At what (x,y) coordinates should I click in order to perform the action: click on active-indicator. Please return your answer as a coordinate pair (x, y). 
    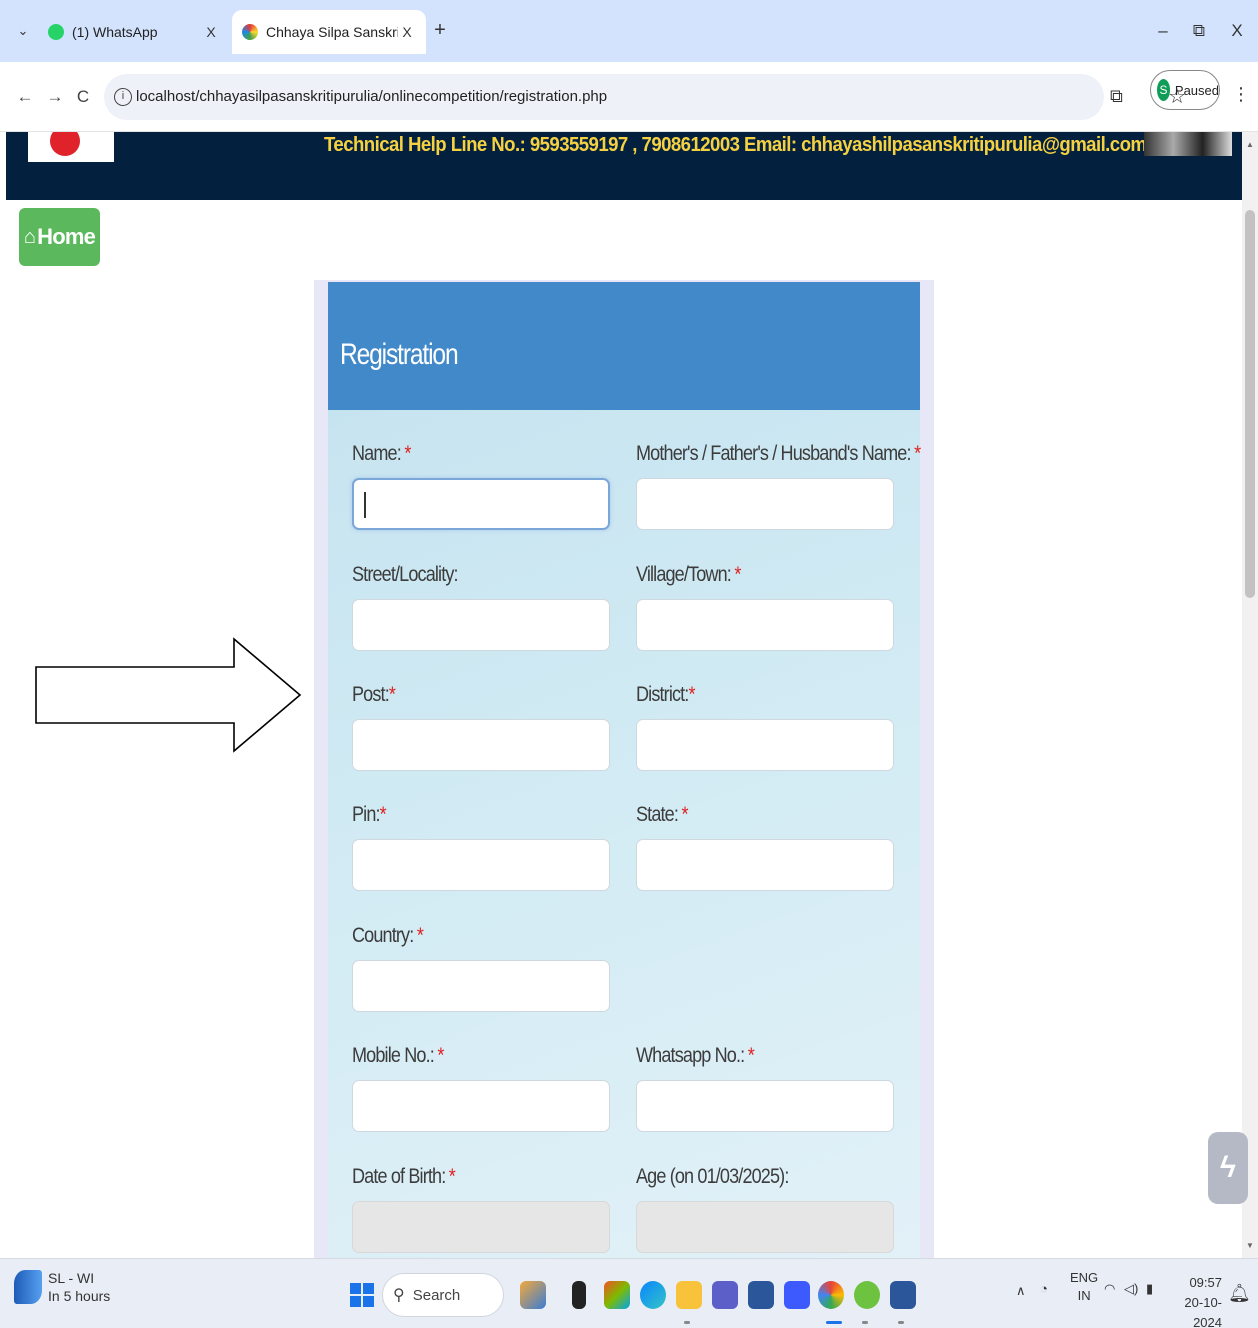
    Looking at the image, I should click on (834, 1322).